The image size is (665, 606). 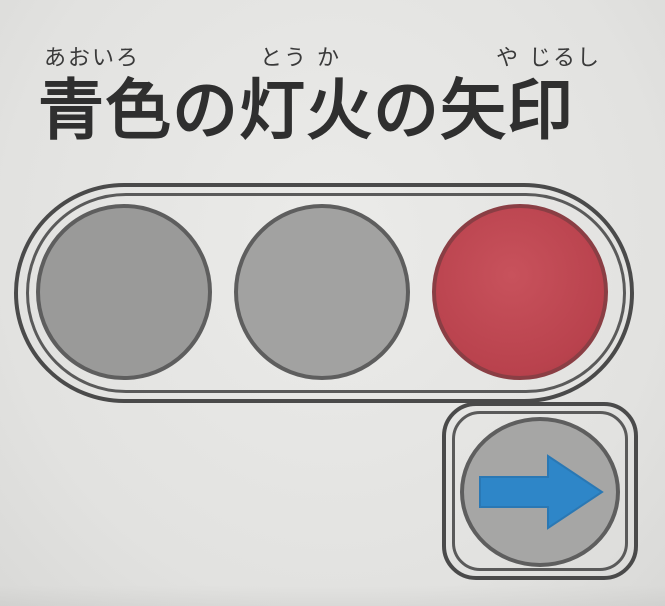 I want to click on lamp-right-red-on, so click(x=520, y=292).